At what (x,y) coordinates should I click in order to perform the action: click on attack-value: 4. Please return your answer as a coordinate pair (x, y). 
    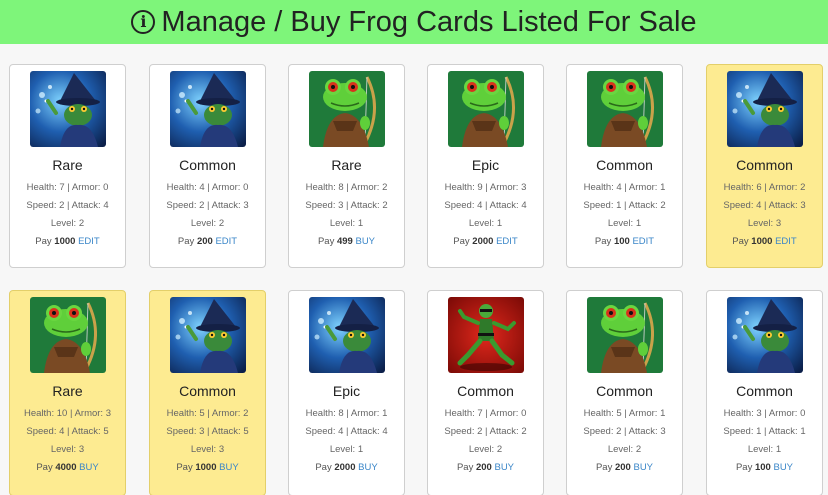
    Looking at the image, I should click on (385, 431).